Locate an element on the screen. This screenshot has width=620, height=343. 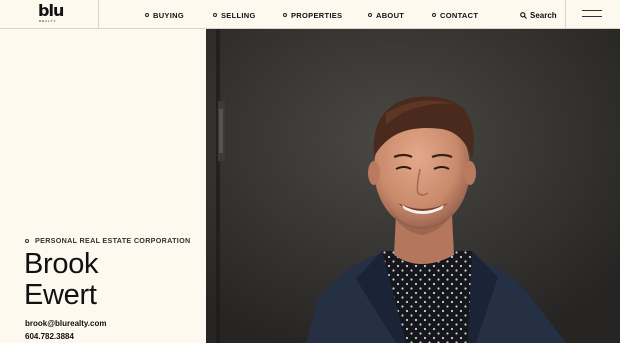
agent-email-link: brook@blurealty.com is located at coordinates (65, 323).